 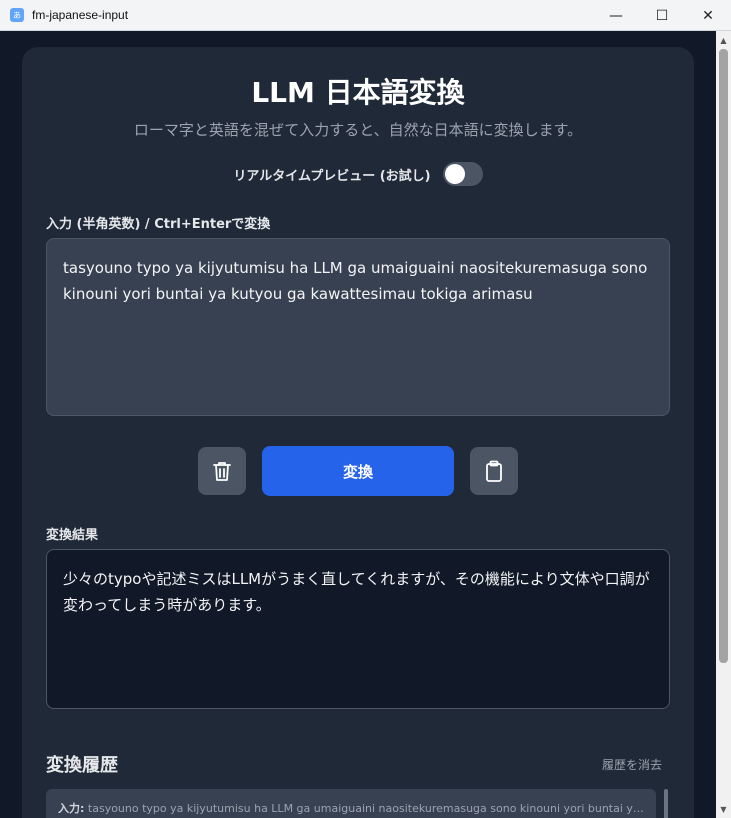 What do you see at coordinates (708, 15) in the screenshot?
I see `close-button: ✕` at bounding box center [708, 15].